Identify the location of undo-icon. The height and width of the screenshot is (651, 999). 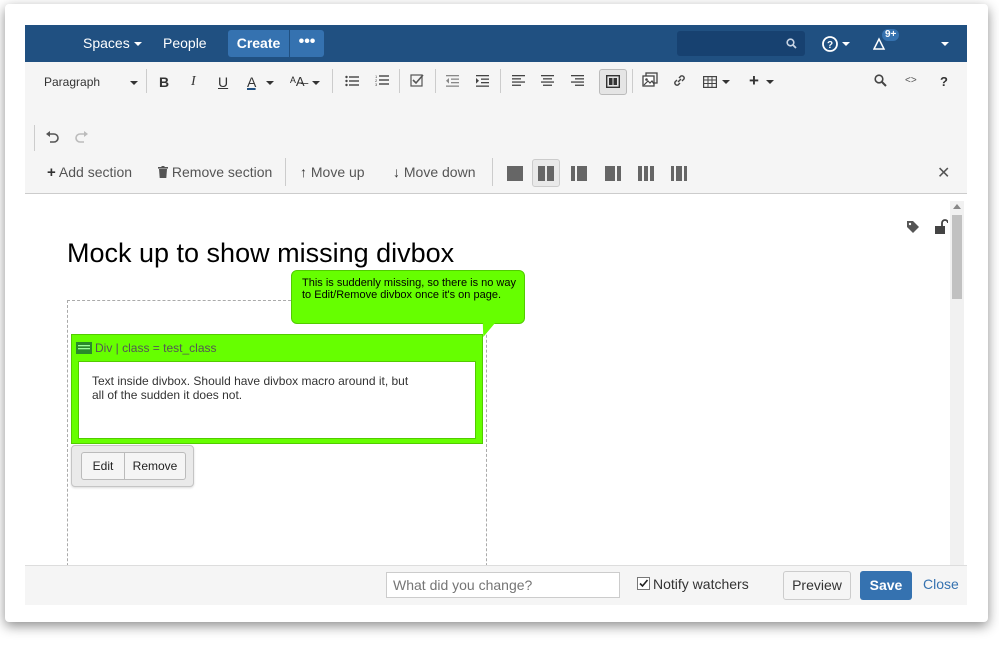
(52, 137).